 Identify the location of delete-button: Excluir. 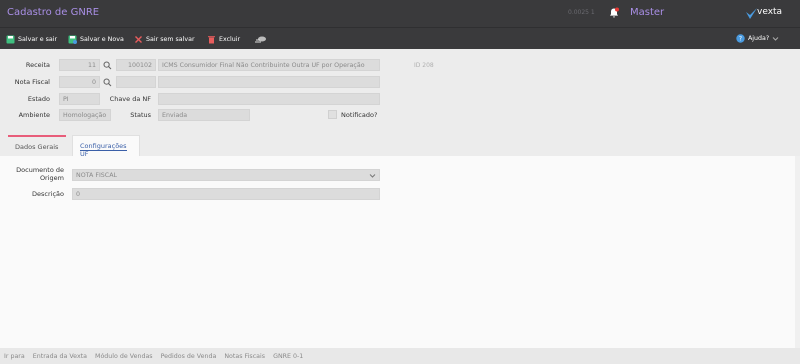
(223, 39).